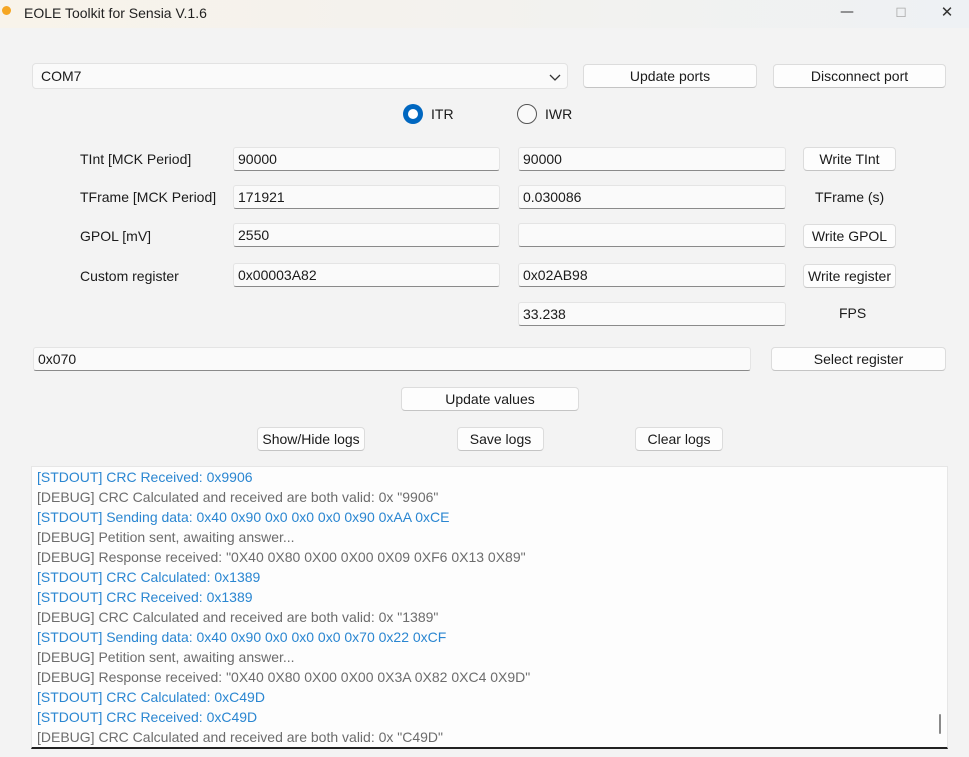 The height and width of the screenshot is (757, 969). Describe the element at coordinates (652, 275) in the screenshot. I see `custom-register-output: 0x02AB98` at that location.